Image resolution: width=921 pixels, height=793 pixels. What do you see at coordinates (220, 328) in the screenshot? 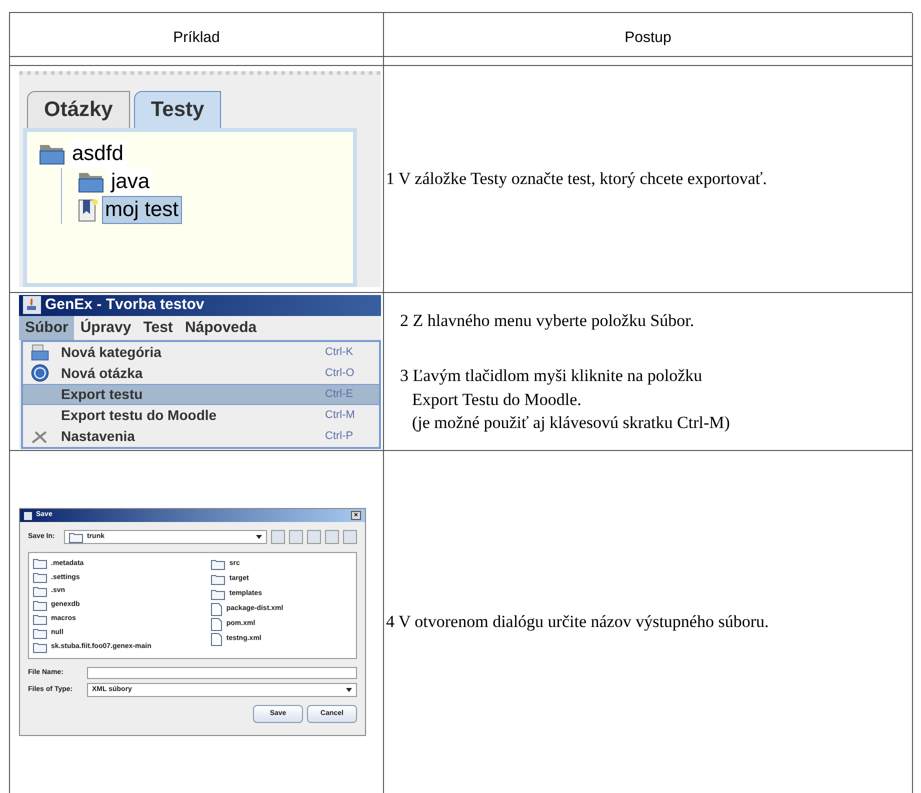
I see `menu-item: Nápoveda` at bounding box center [220, 328].